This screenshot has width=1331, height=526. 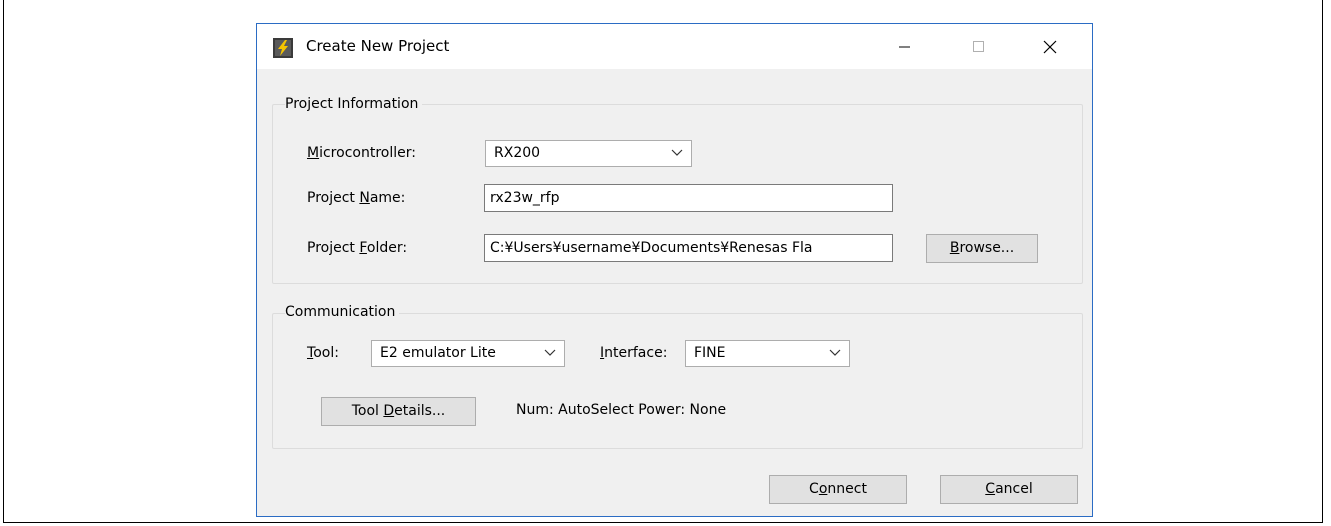 I want to click on microcontroller-select: RX200, so click(x=588, y=153).